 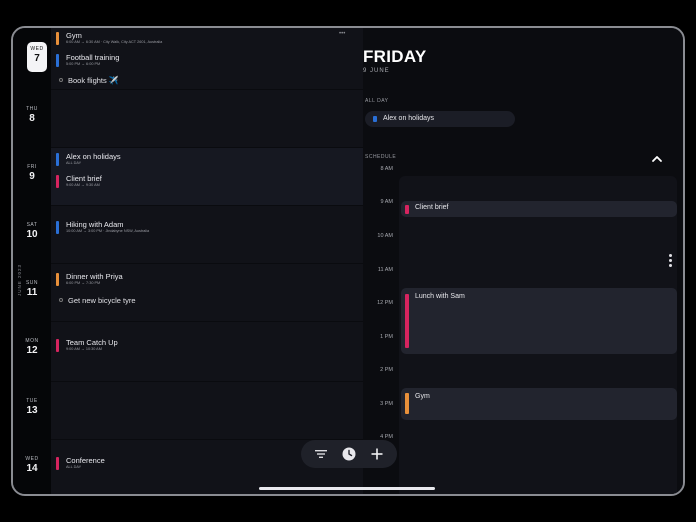 I want to click on date-dow: TUE, so click(x=32, y=401).